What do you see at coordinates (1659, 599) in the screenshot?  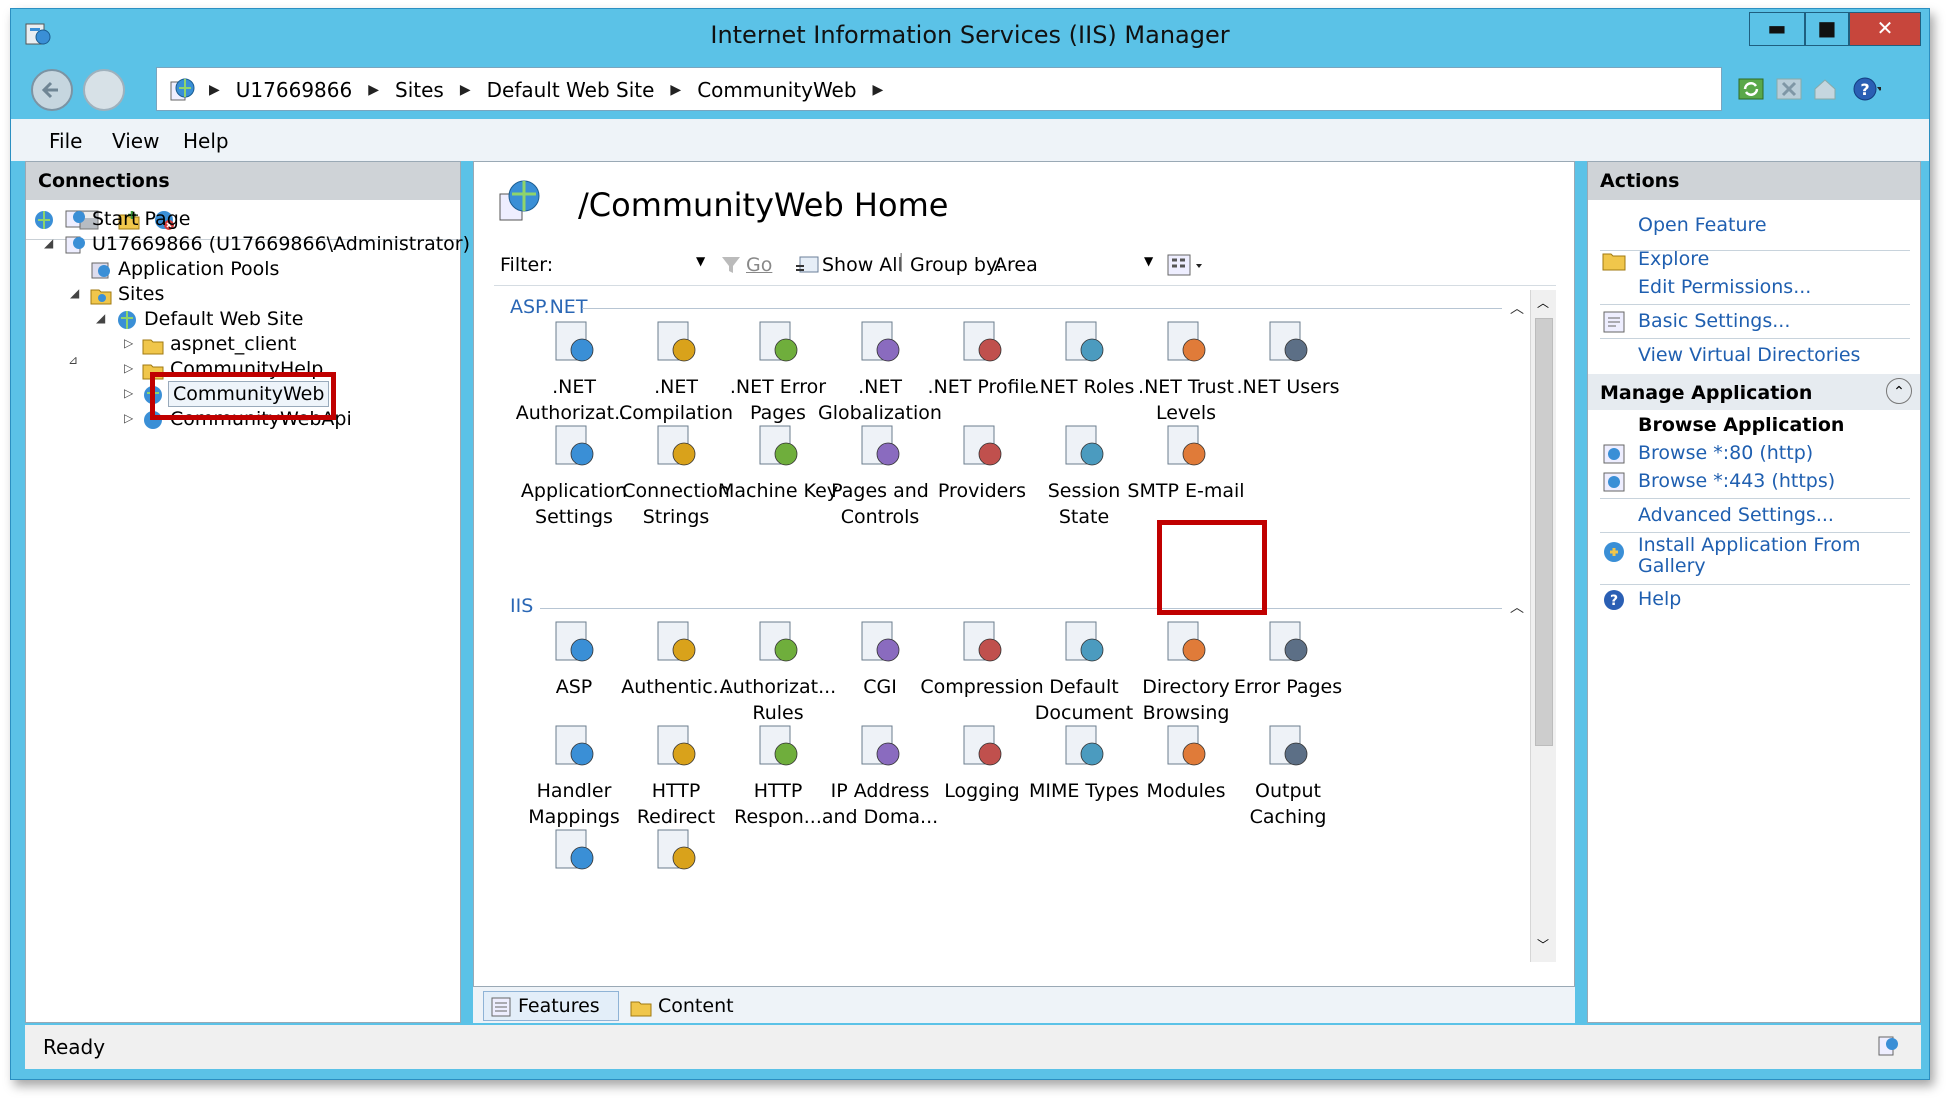 I see `help-link: Help` at bounding box center [1659, 599].